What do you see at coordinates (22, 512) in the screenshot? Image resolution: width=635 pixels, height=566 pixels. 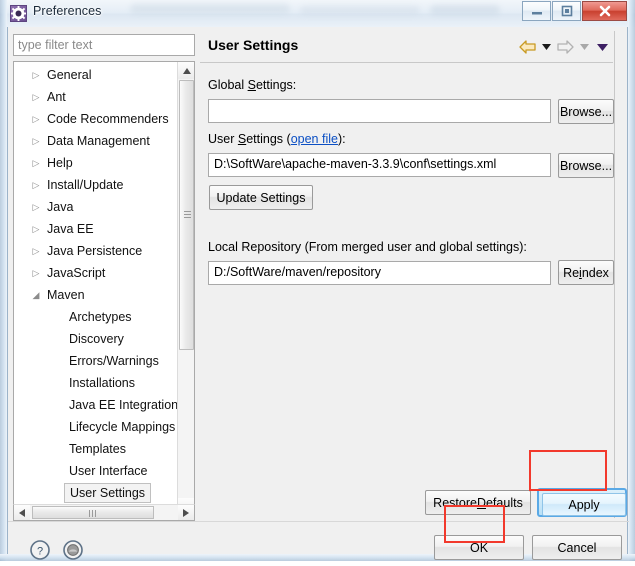 I see `scroll-left-icon` at bounding box center [22, 512].